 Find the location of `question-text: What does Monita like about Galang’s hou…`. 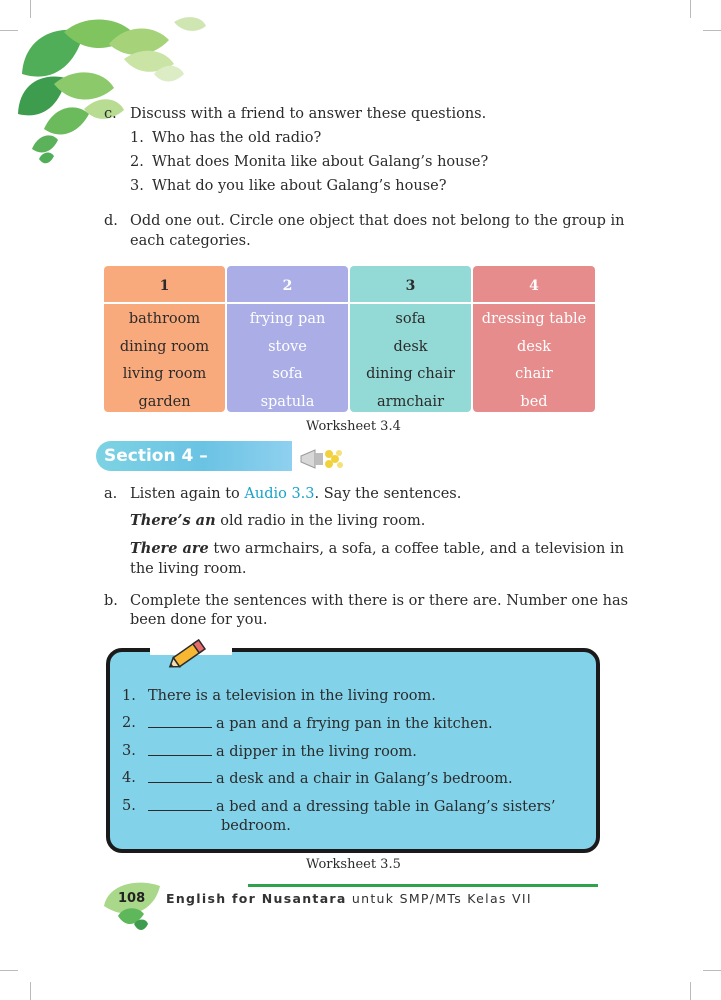

question-text: What does Monita like about Galang’s hou… is located at coordinates (320, 162).